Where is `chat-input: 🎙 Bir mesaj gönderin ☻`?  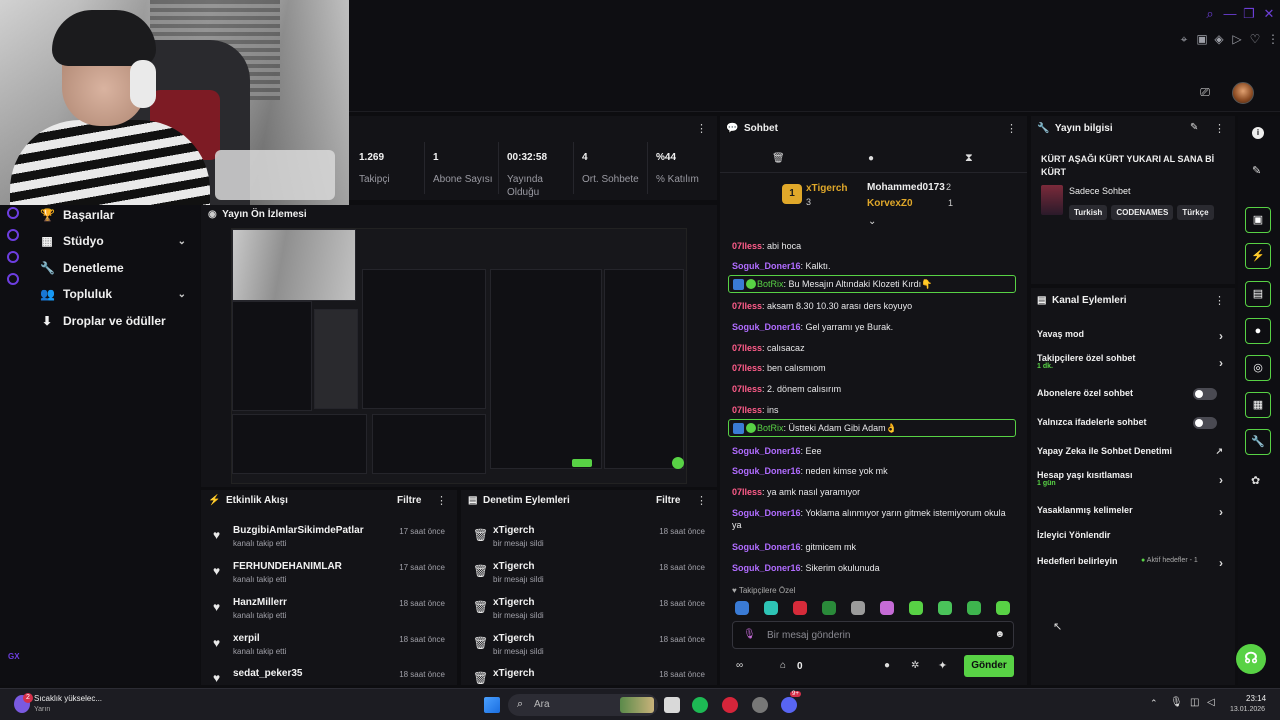
chat-input: 🎙 Bir mesaj gönderin ☻ is located at coordinates (873, 635).